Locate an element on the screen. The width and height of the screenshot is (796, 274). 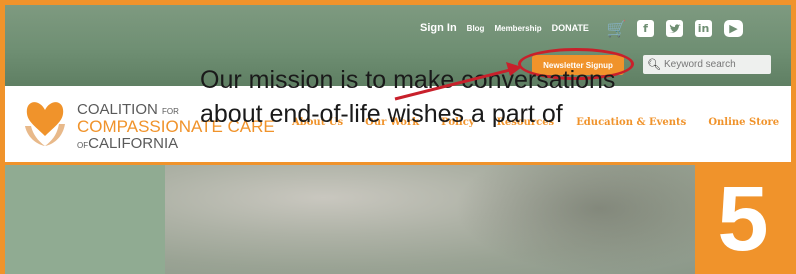
logo-heart-hands-icon is located at coordinates (45, 122).